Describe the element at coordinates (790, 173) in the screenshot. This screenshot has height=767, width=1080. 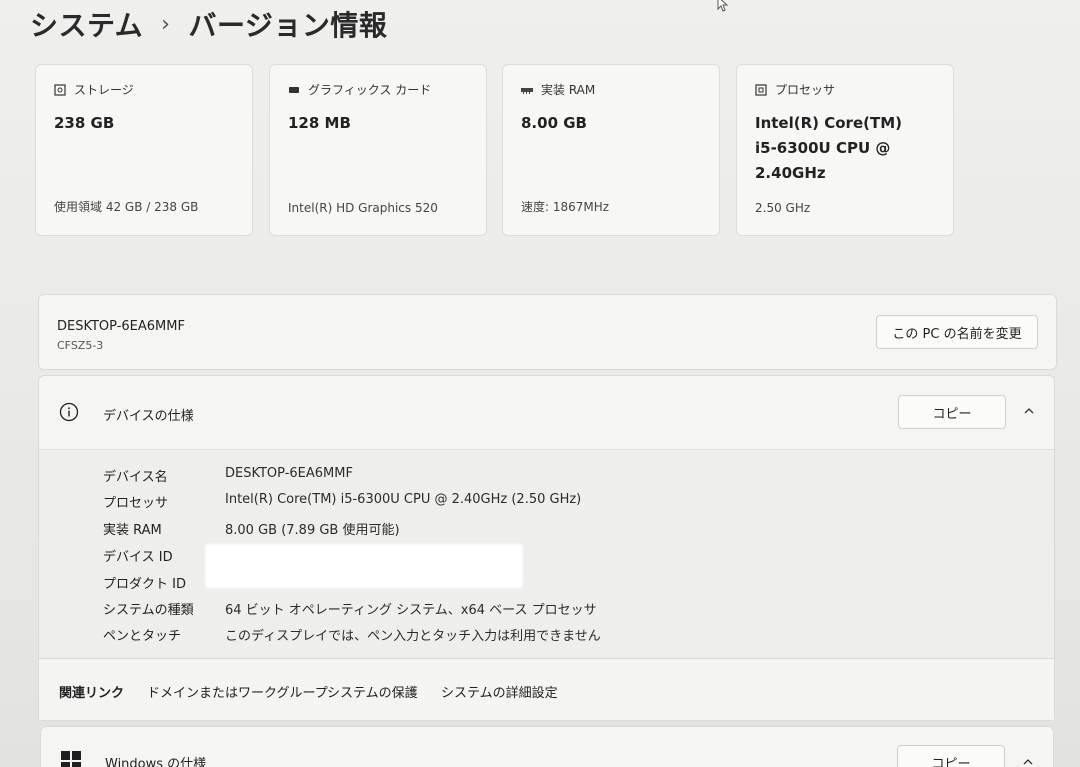
I see `processor-value-line-3: 2.40GHz` at that location.